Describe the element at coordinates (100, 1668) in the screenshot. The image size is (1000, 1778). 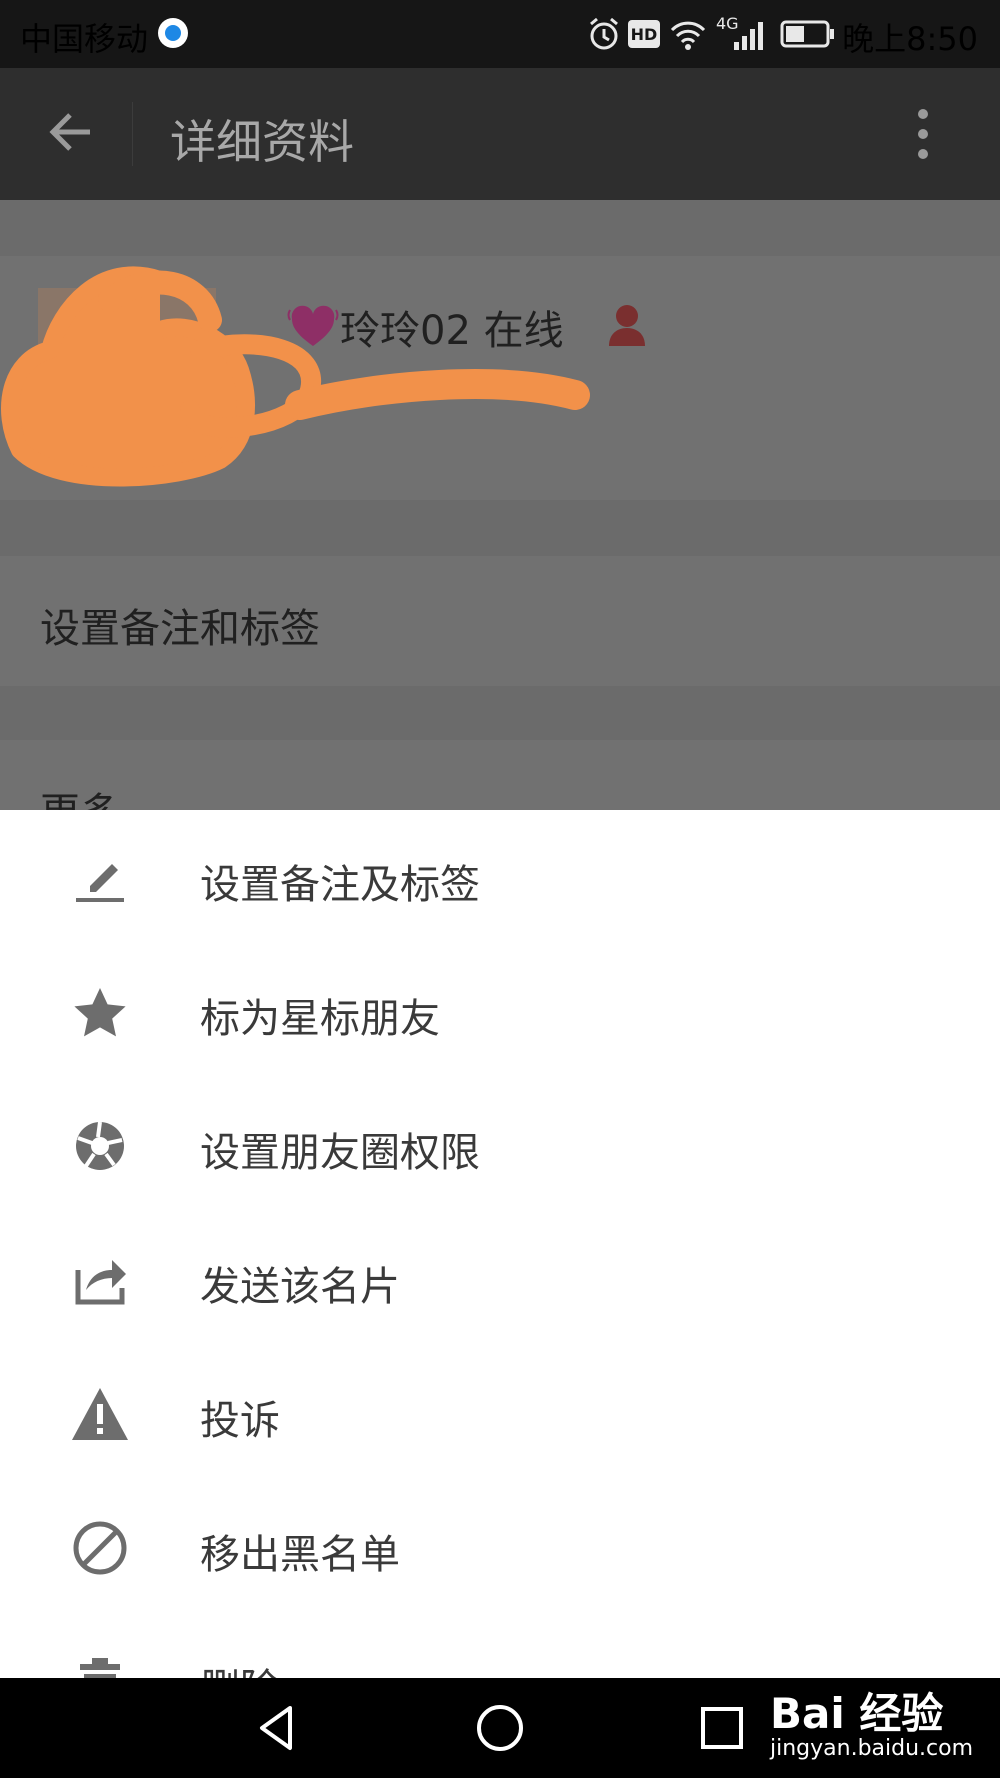
I see `trash-icon` at that location.